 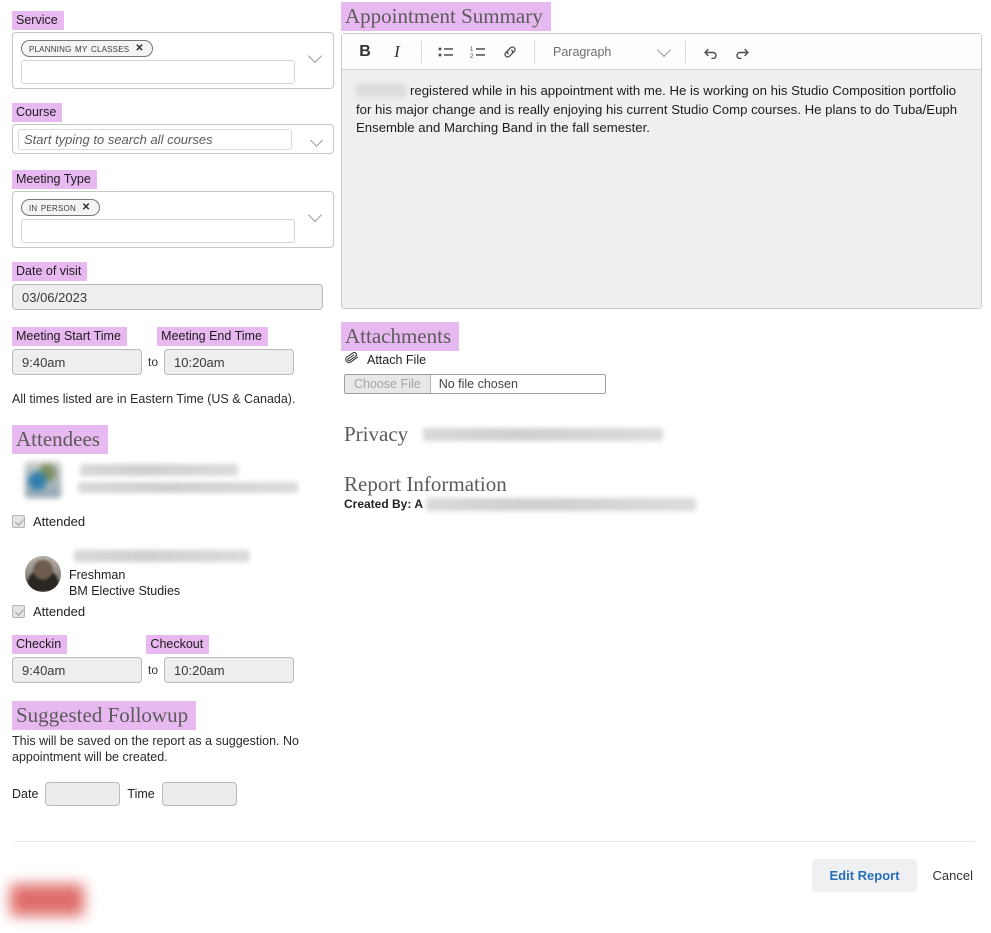 I want to click on meeting-start-time-label: Meeting Start Time, so click(x=69, y=336).